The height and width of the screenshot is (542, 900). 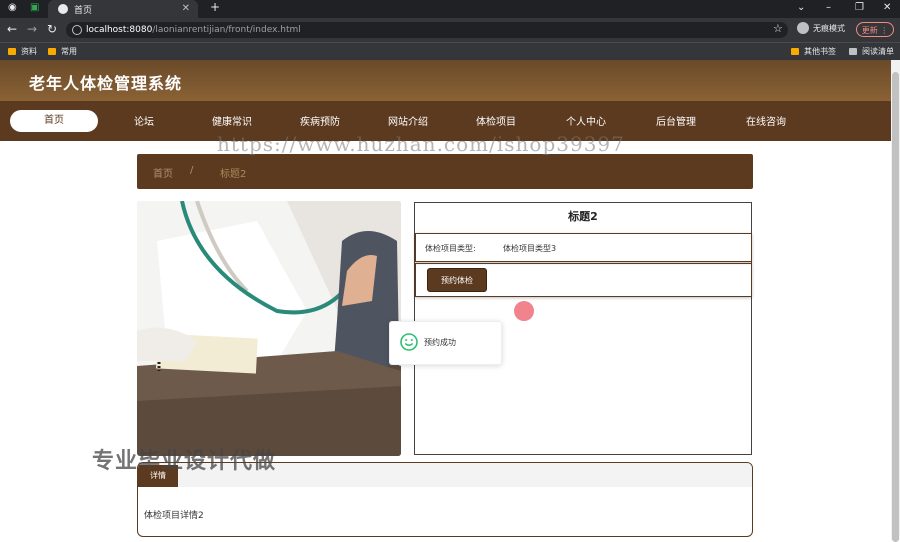 I want to click on browser-tab-active: 首页 ✕, so click(x=123, y=9).